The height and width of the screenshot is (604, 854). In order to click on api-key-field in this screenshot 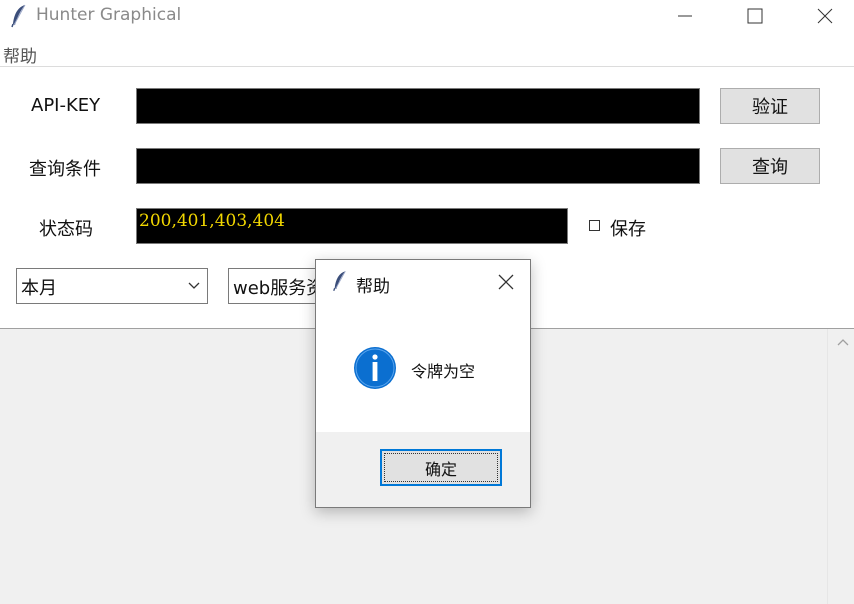, I will do `click(418, 106)`.